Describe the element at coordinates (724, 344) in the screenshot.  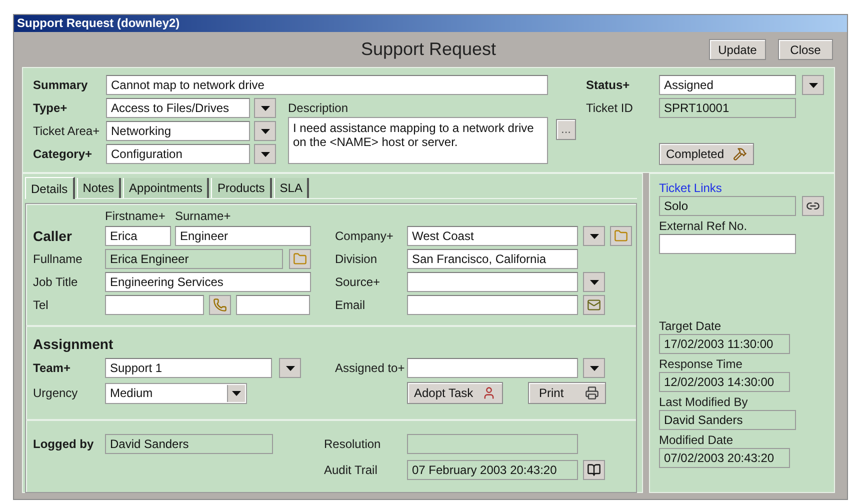
I see `text-field: 17/02/2003 11:30:00` at that location.